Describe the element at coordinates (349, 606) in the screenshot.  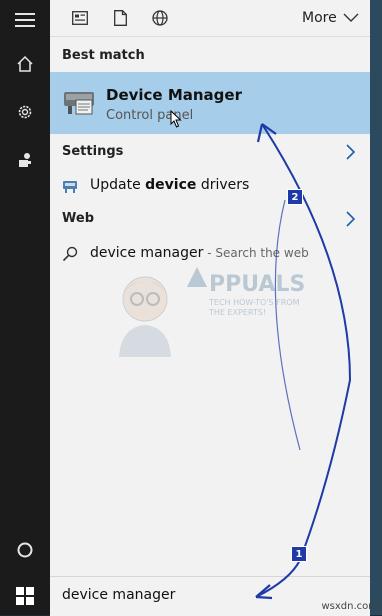
I see `site-credit: wsxdn.com` at that location.